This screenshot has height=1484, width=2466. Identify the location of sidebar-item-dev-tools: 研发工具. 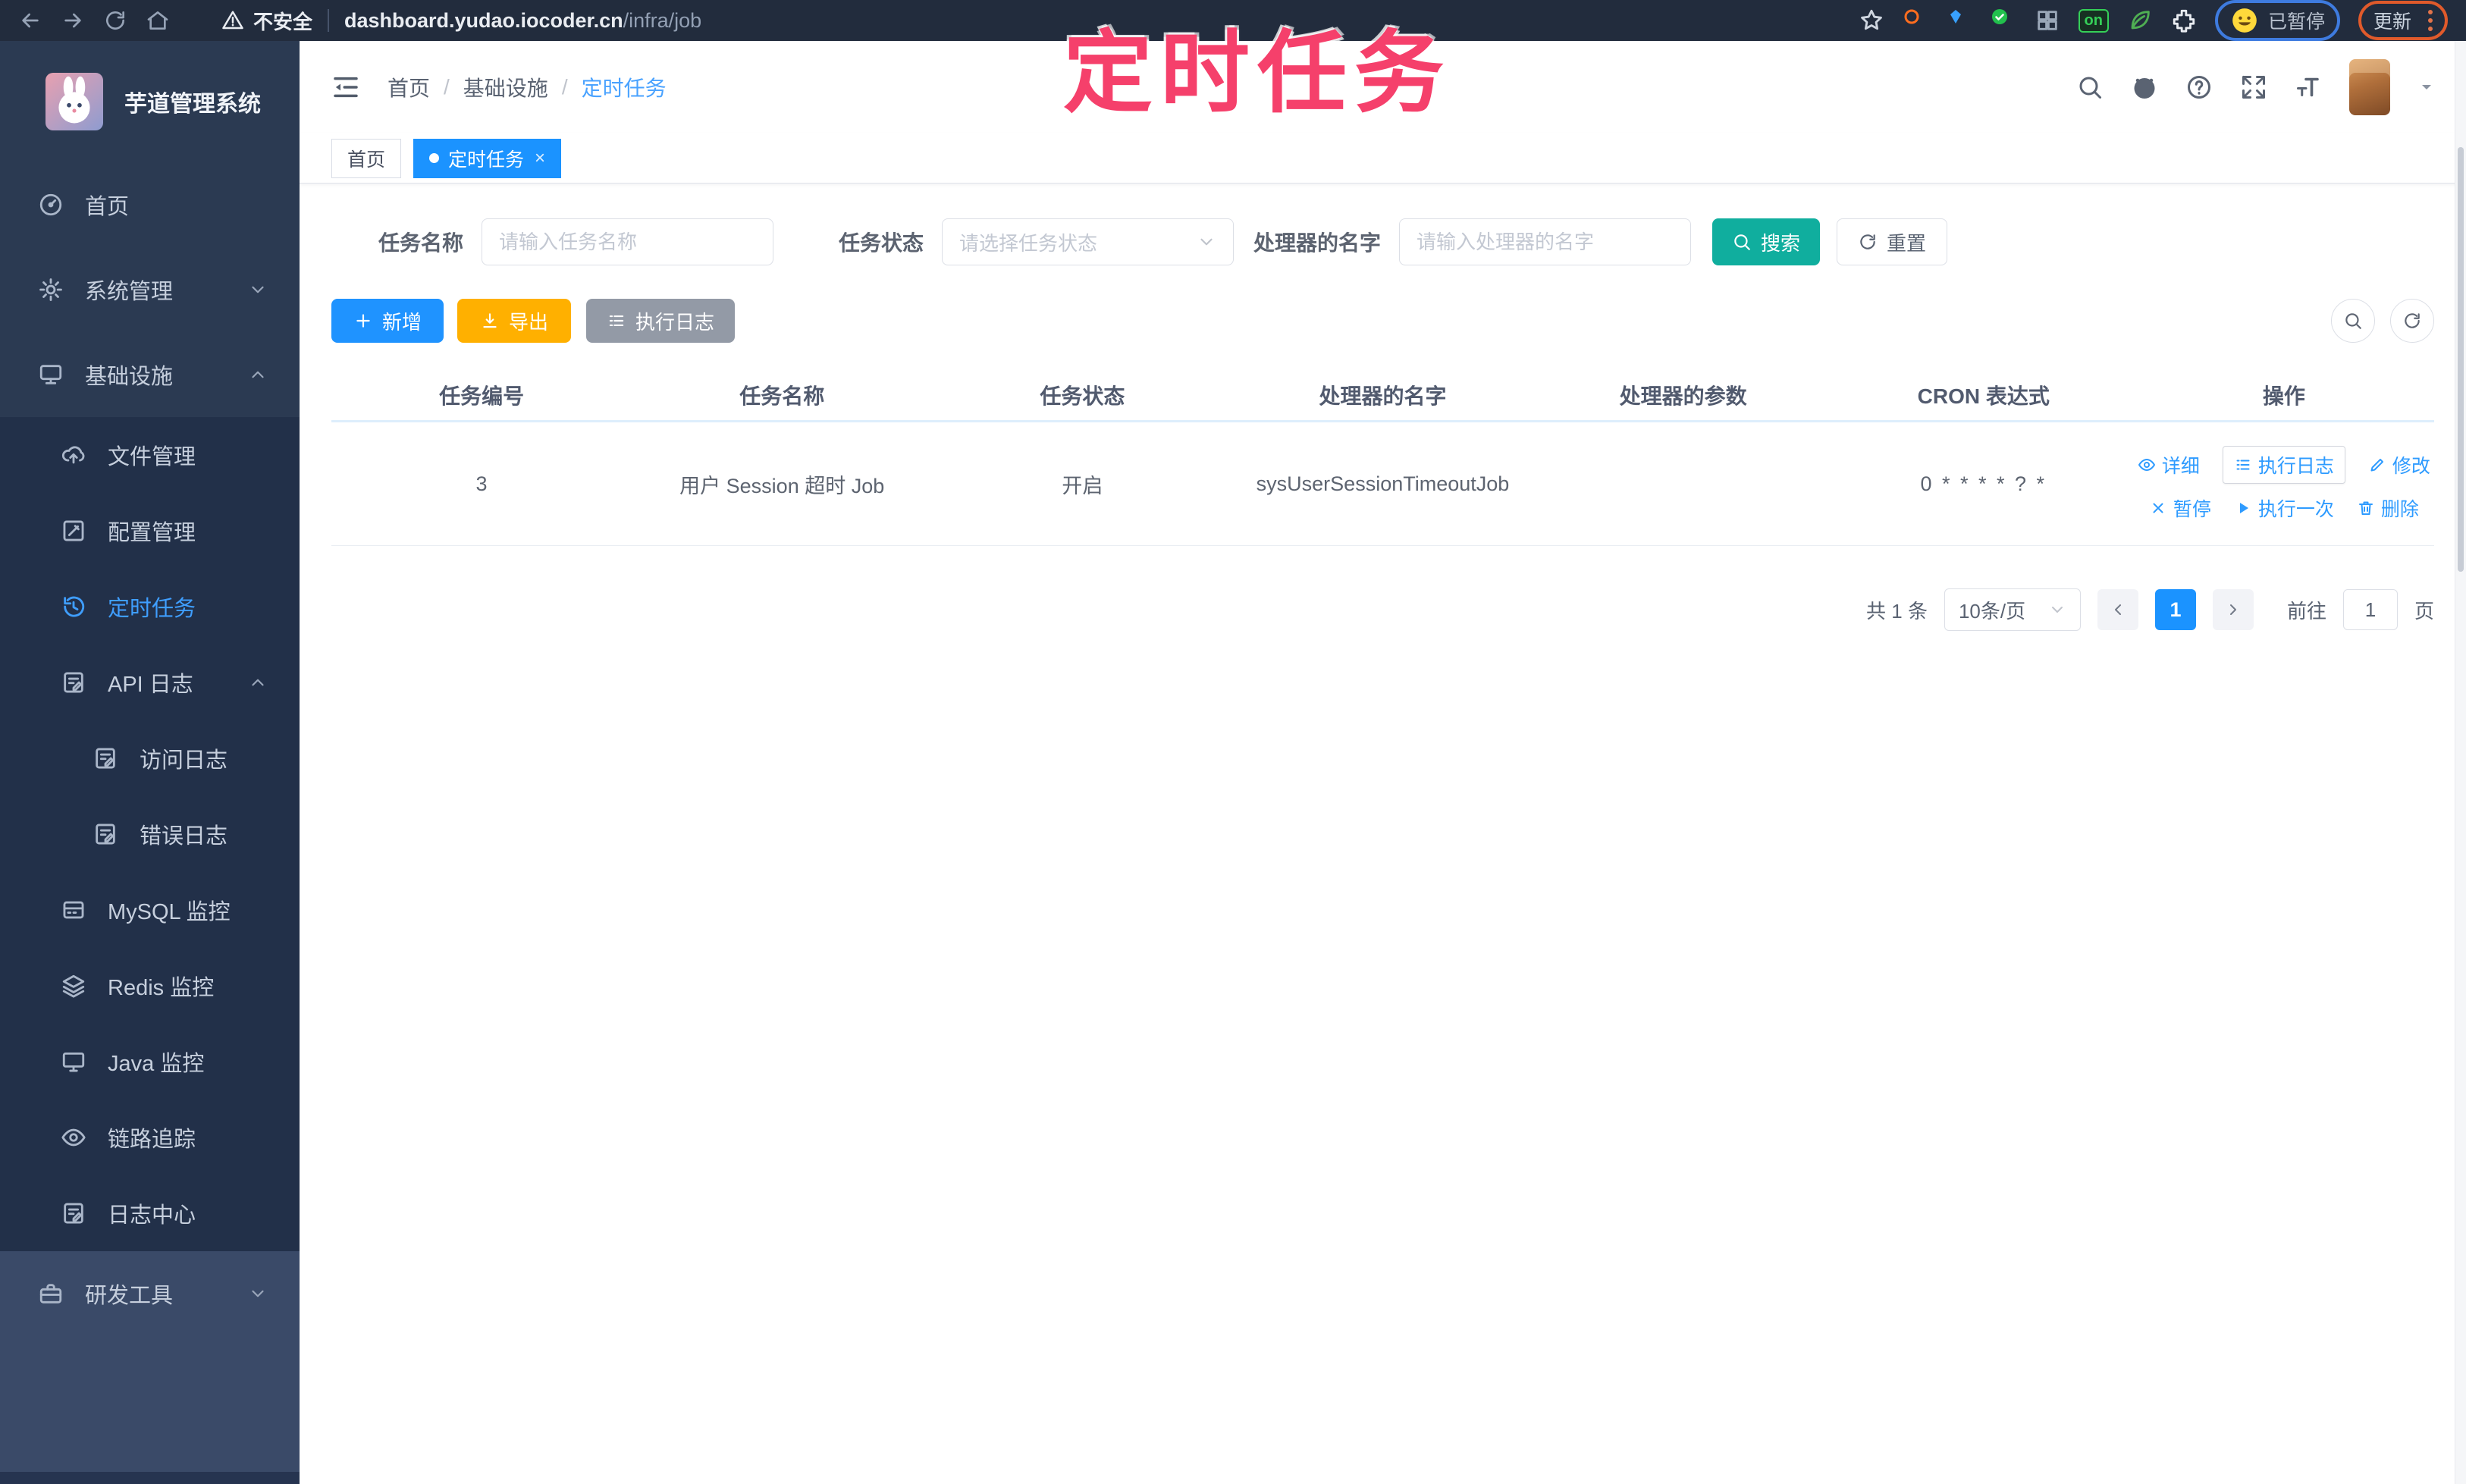
(150, 1293).